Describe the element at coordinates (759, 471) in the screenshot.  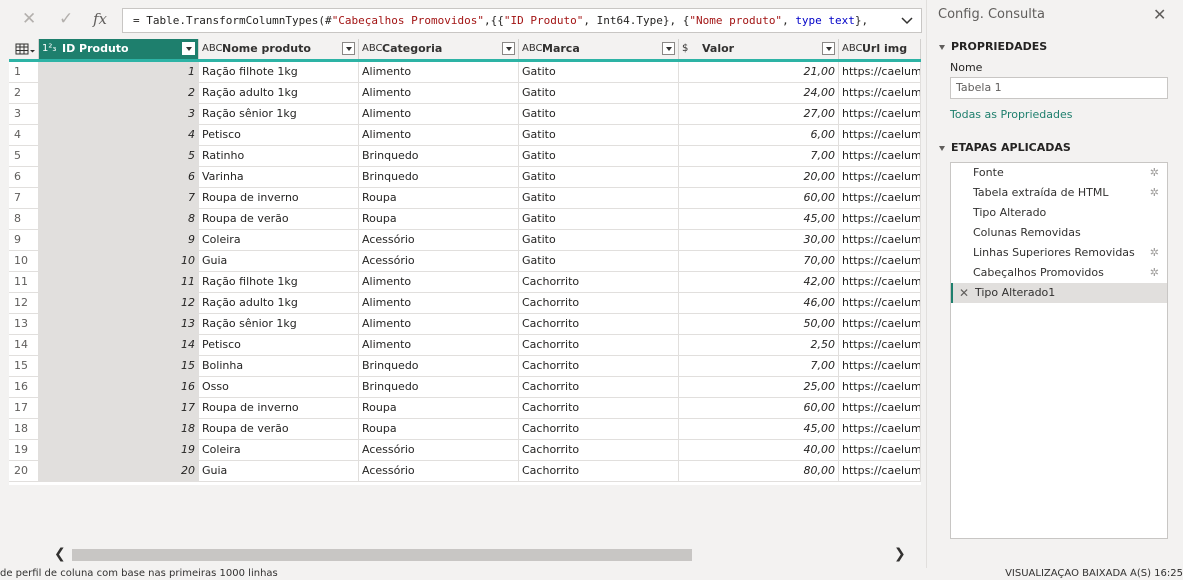
I see `cell-valor: 80,00` at that location.